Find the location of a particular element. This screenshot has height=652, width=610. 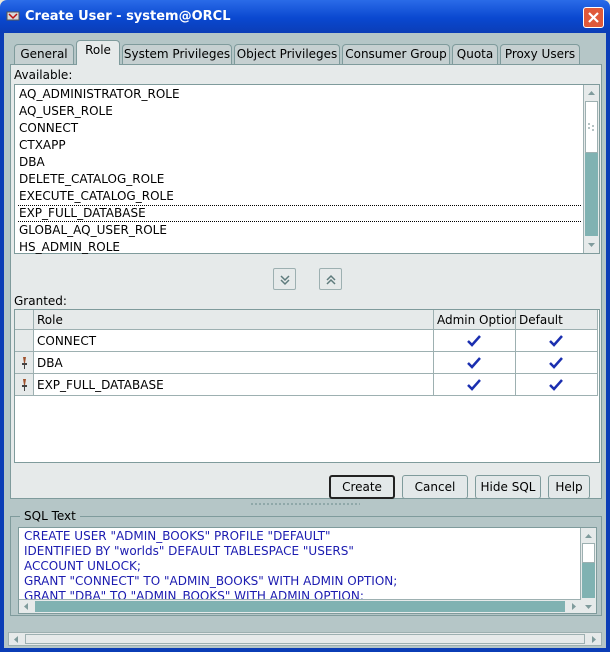

tab-label: Role is located at coordinates (98, 50).